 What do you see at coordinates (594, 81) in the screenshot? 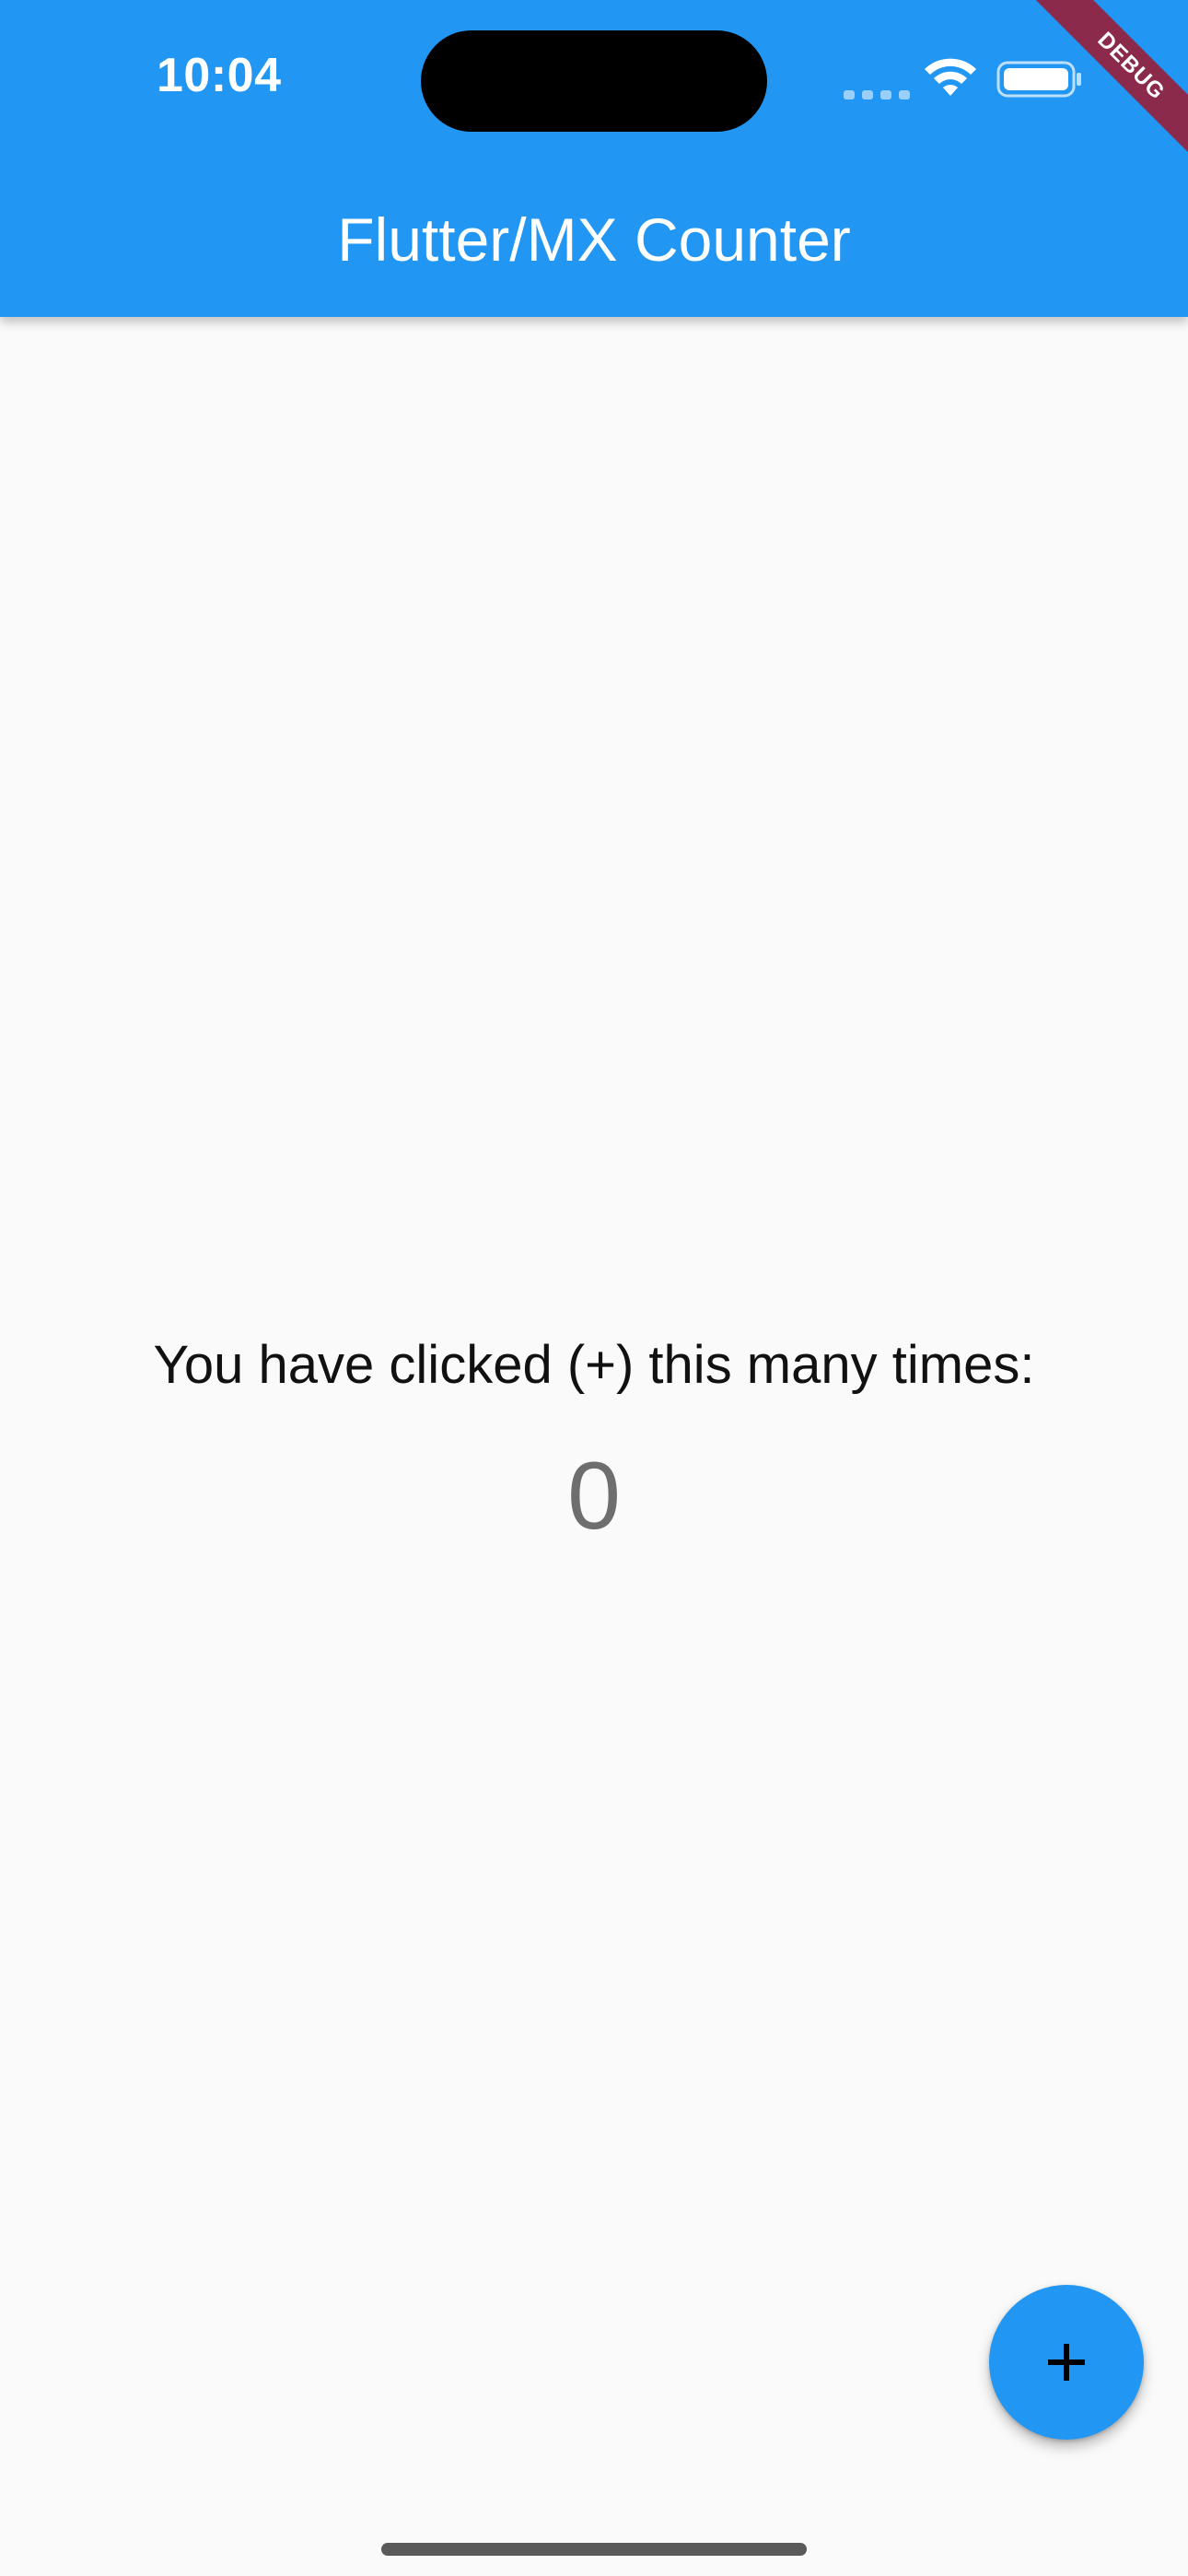
I see `dynamic-island` at bounding box center [594, 81].